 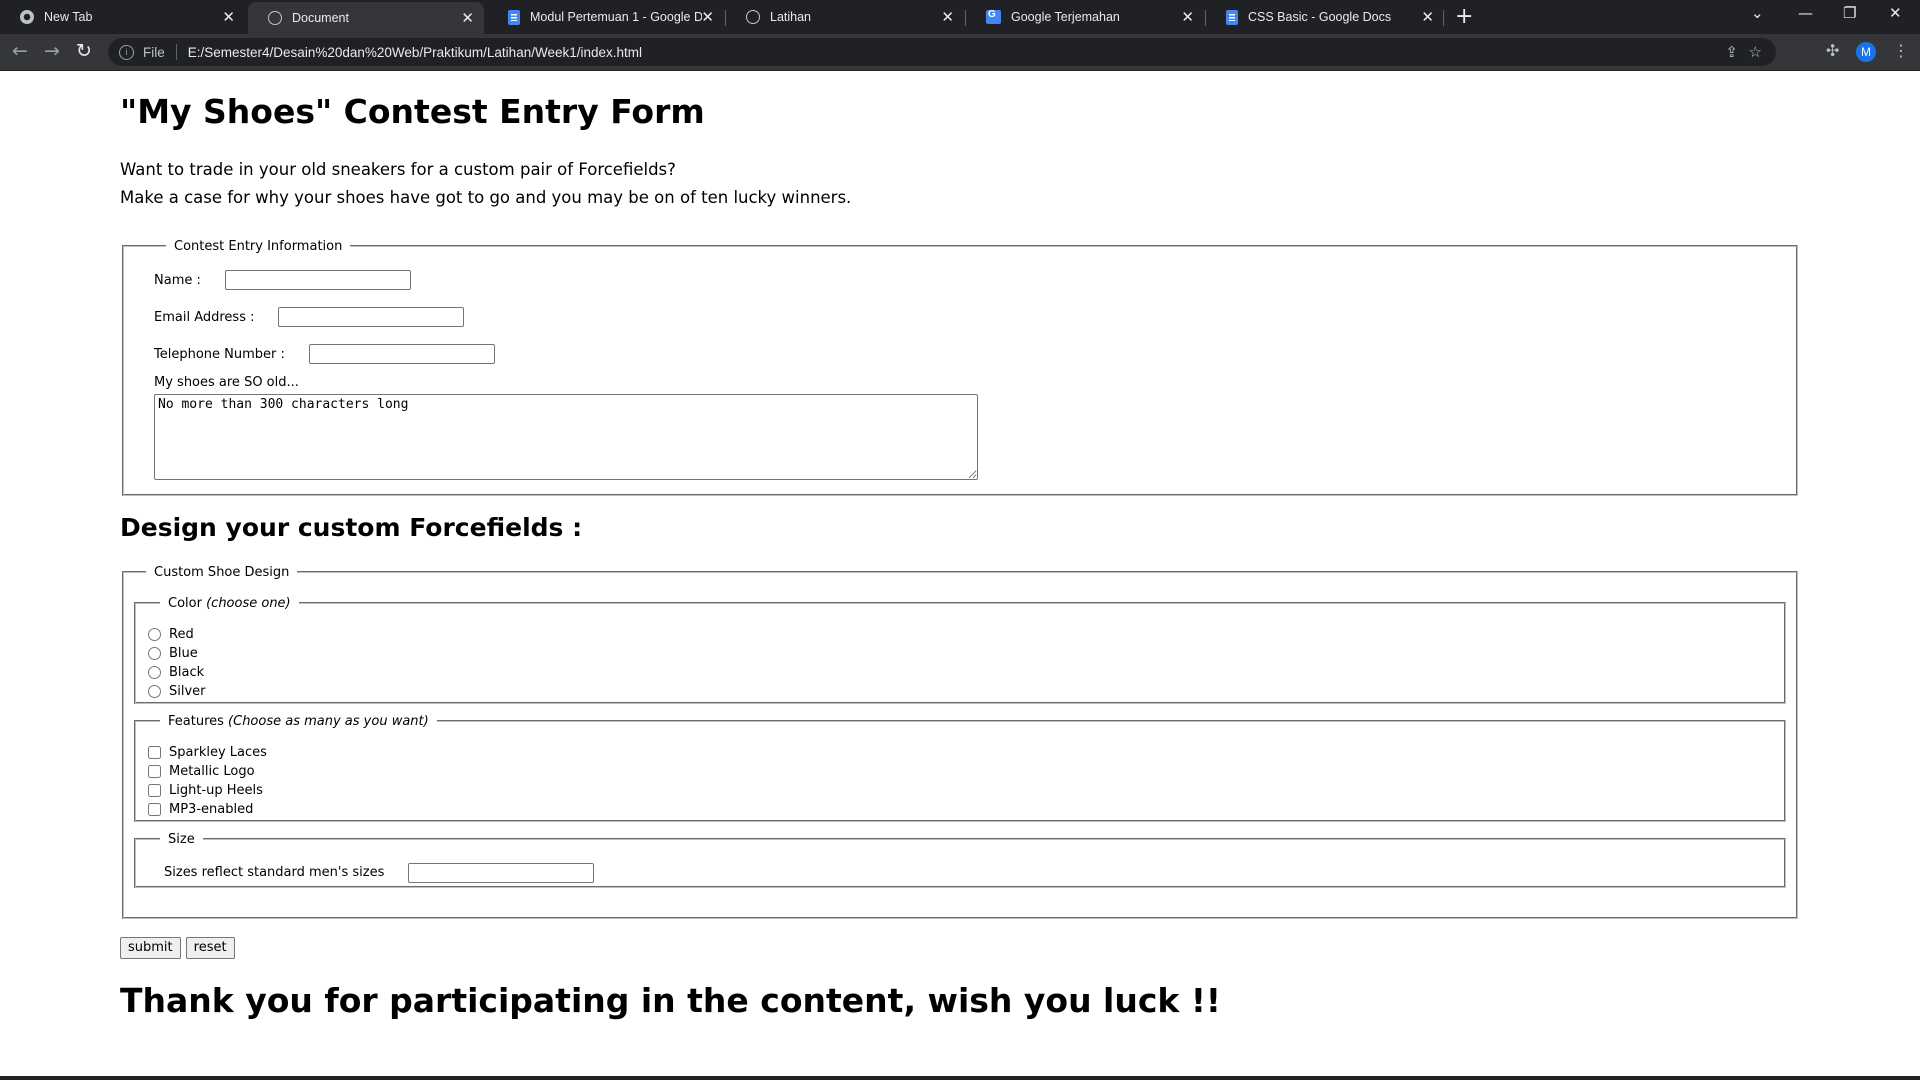 What do you see at coordinates (1320, 17) in the screenshot?
I see `tab-label: CSS Basic - Google Docs` at bounding box center [1320, 17].